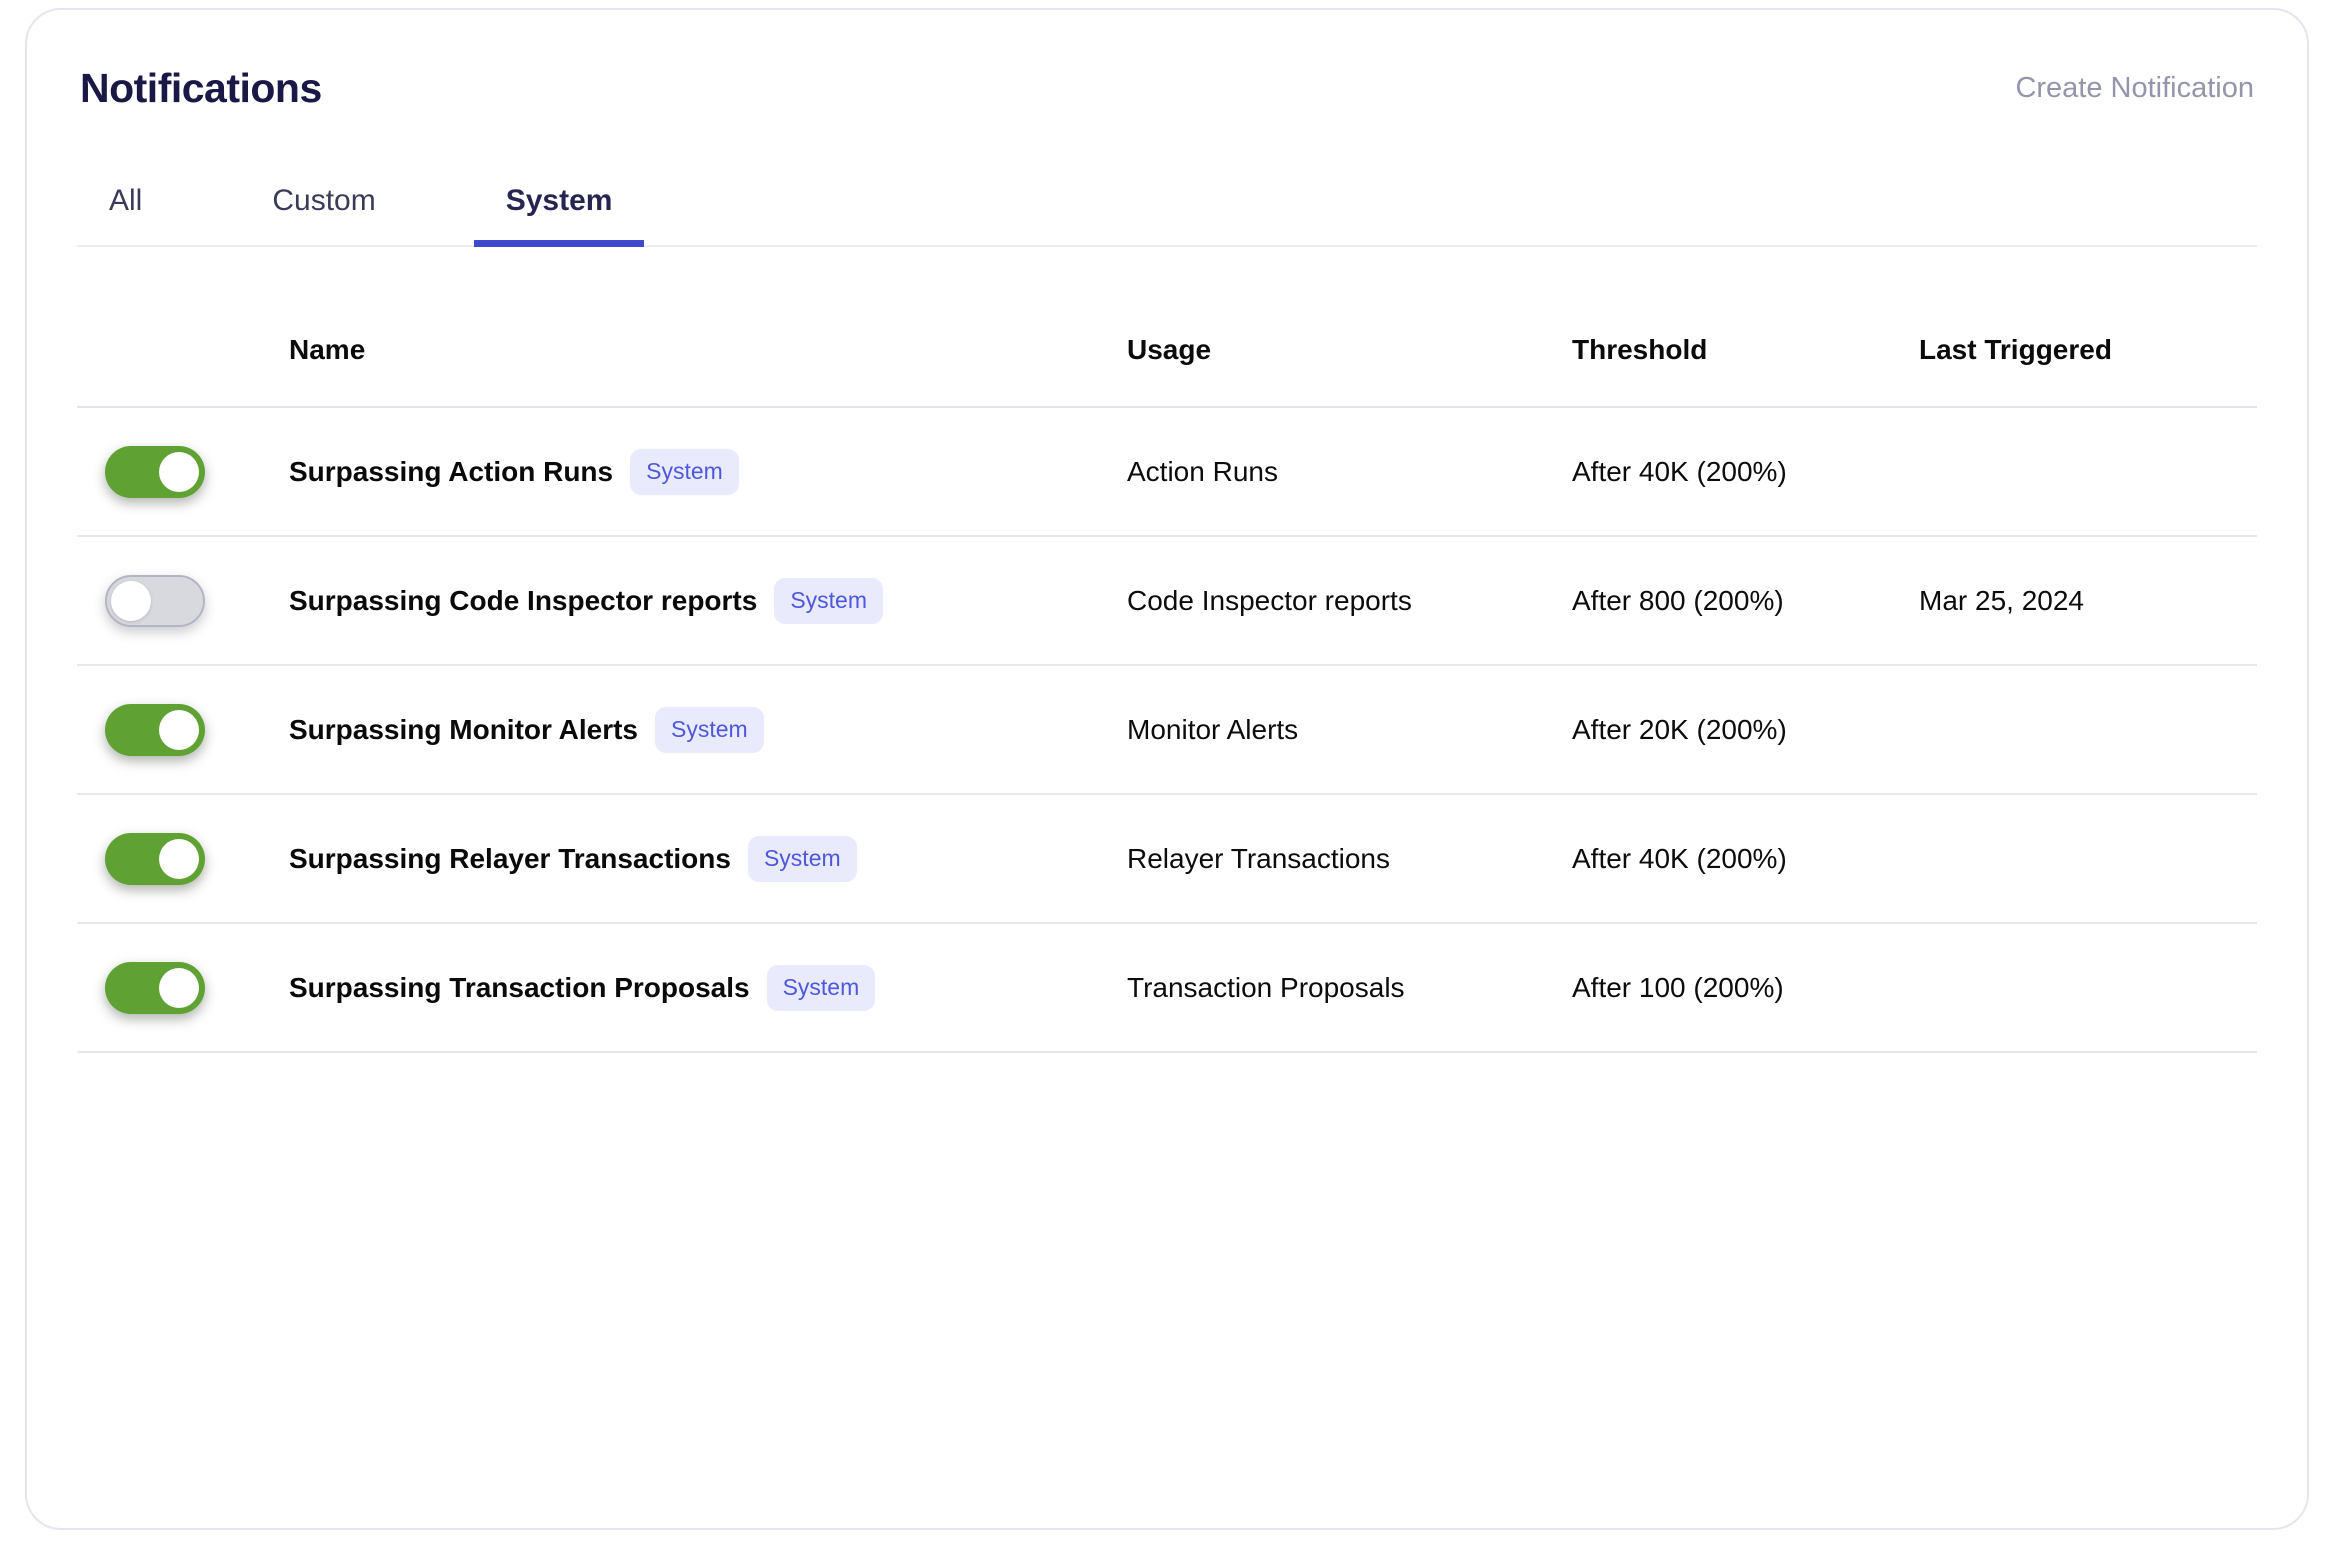 The width and height of the screenshot is (2332, 1564). What do you see at coordinates (1266, 987) in the screenshot?
I see `usage-cell: Transaction Proposals` at bounding box center [1266, 987].